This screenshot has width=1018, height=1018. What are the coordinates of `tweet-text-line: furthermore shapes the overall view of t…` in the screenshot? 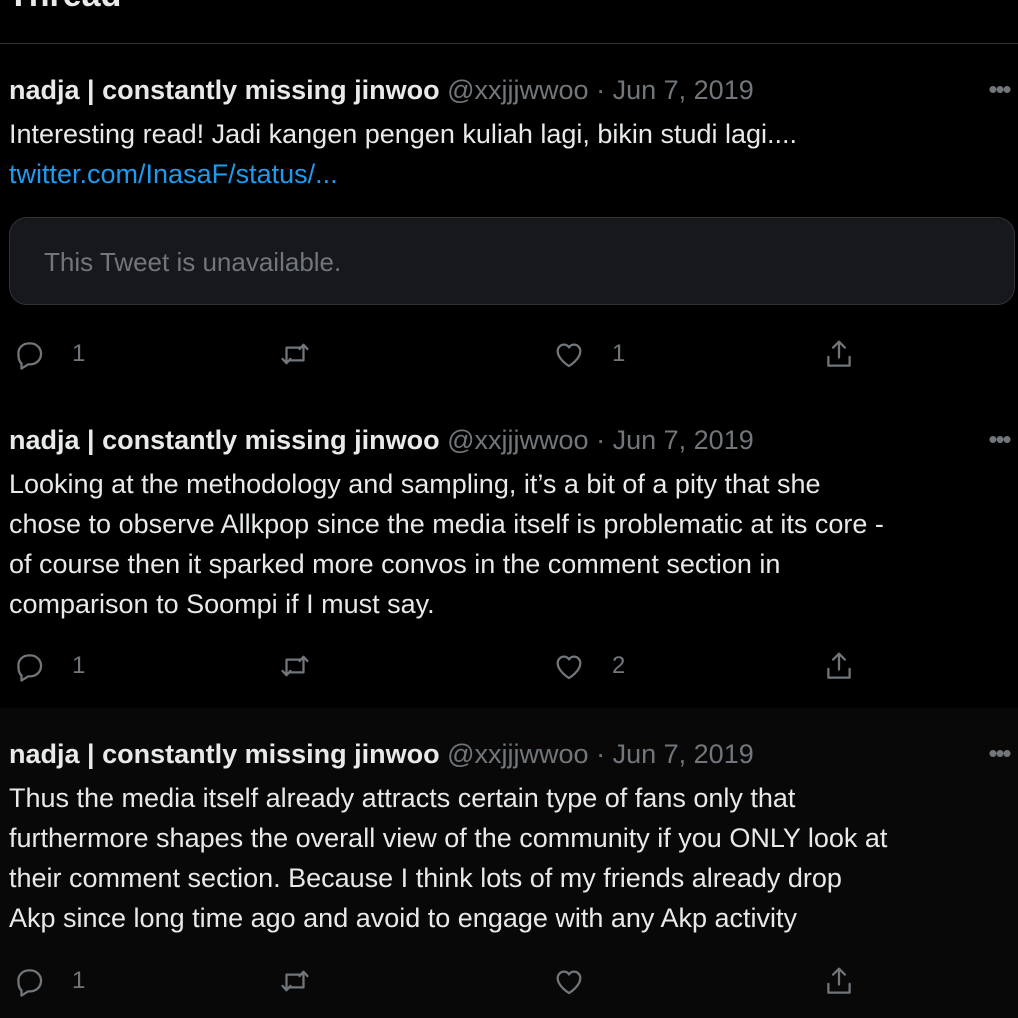 It's located at (448, 838).